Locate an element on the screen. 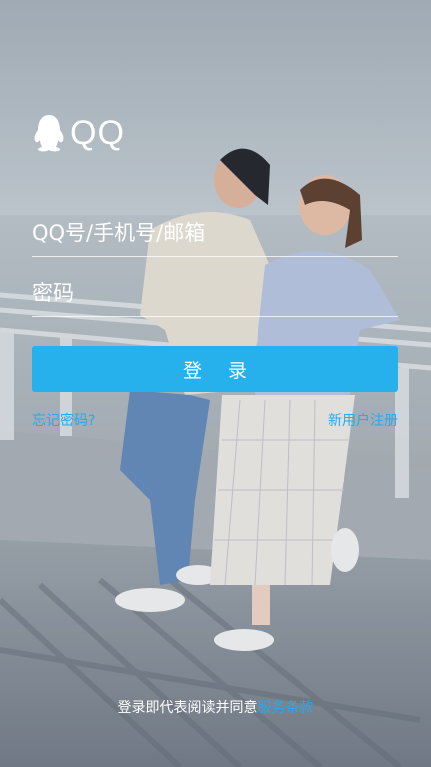 This screenshot has width=431, height=767. agreement-prefix: 登录即代表阅读并同意 is located at coordinates (187, 708).